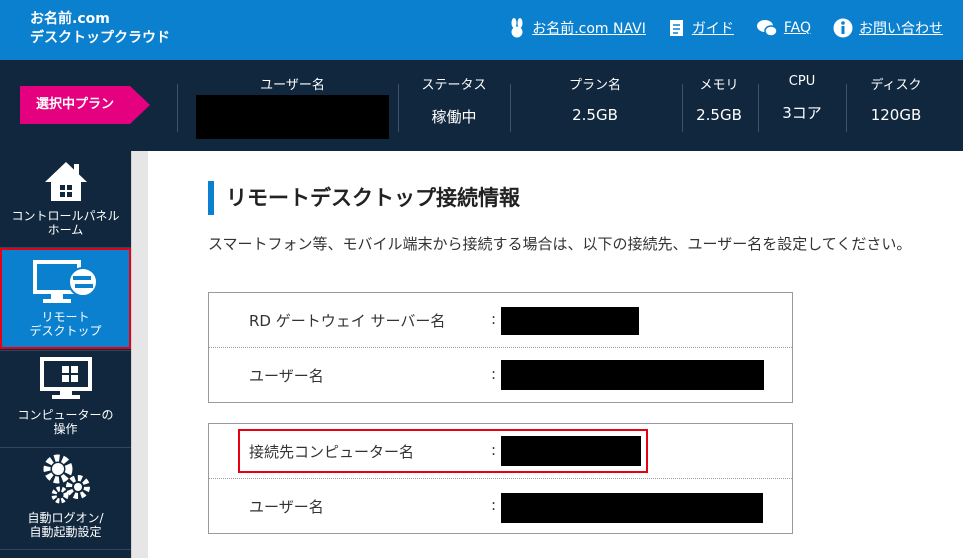  Describe the element at coordinates (901, 29) in the screenshot. I see `nav-link-label: お問い合わせ` at that location.